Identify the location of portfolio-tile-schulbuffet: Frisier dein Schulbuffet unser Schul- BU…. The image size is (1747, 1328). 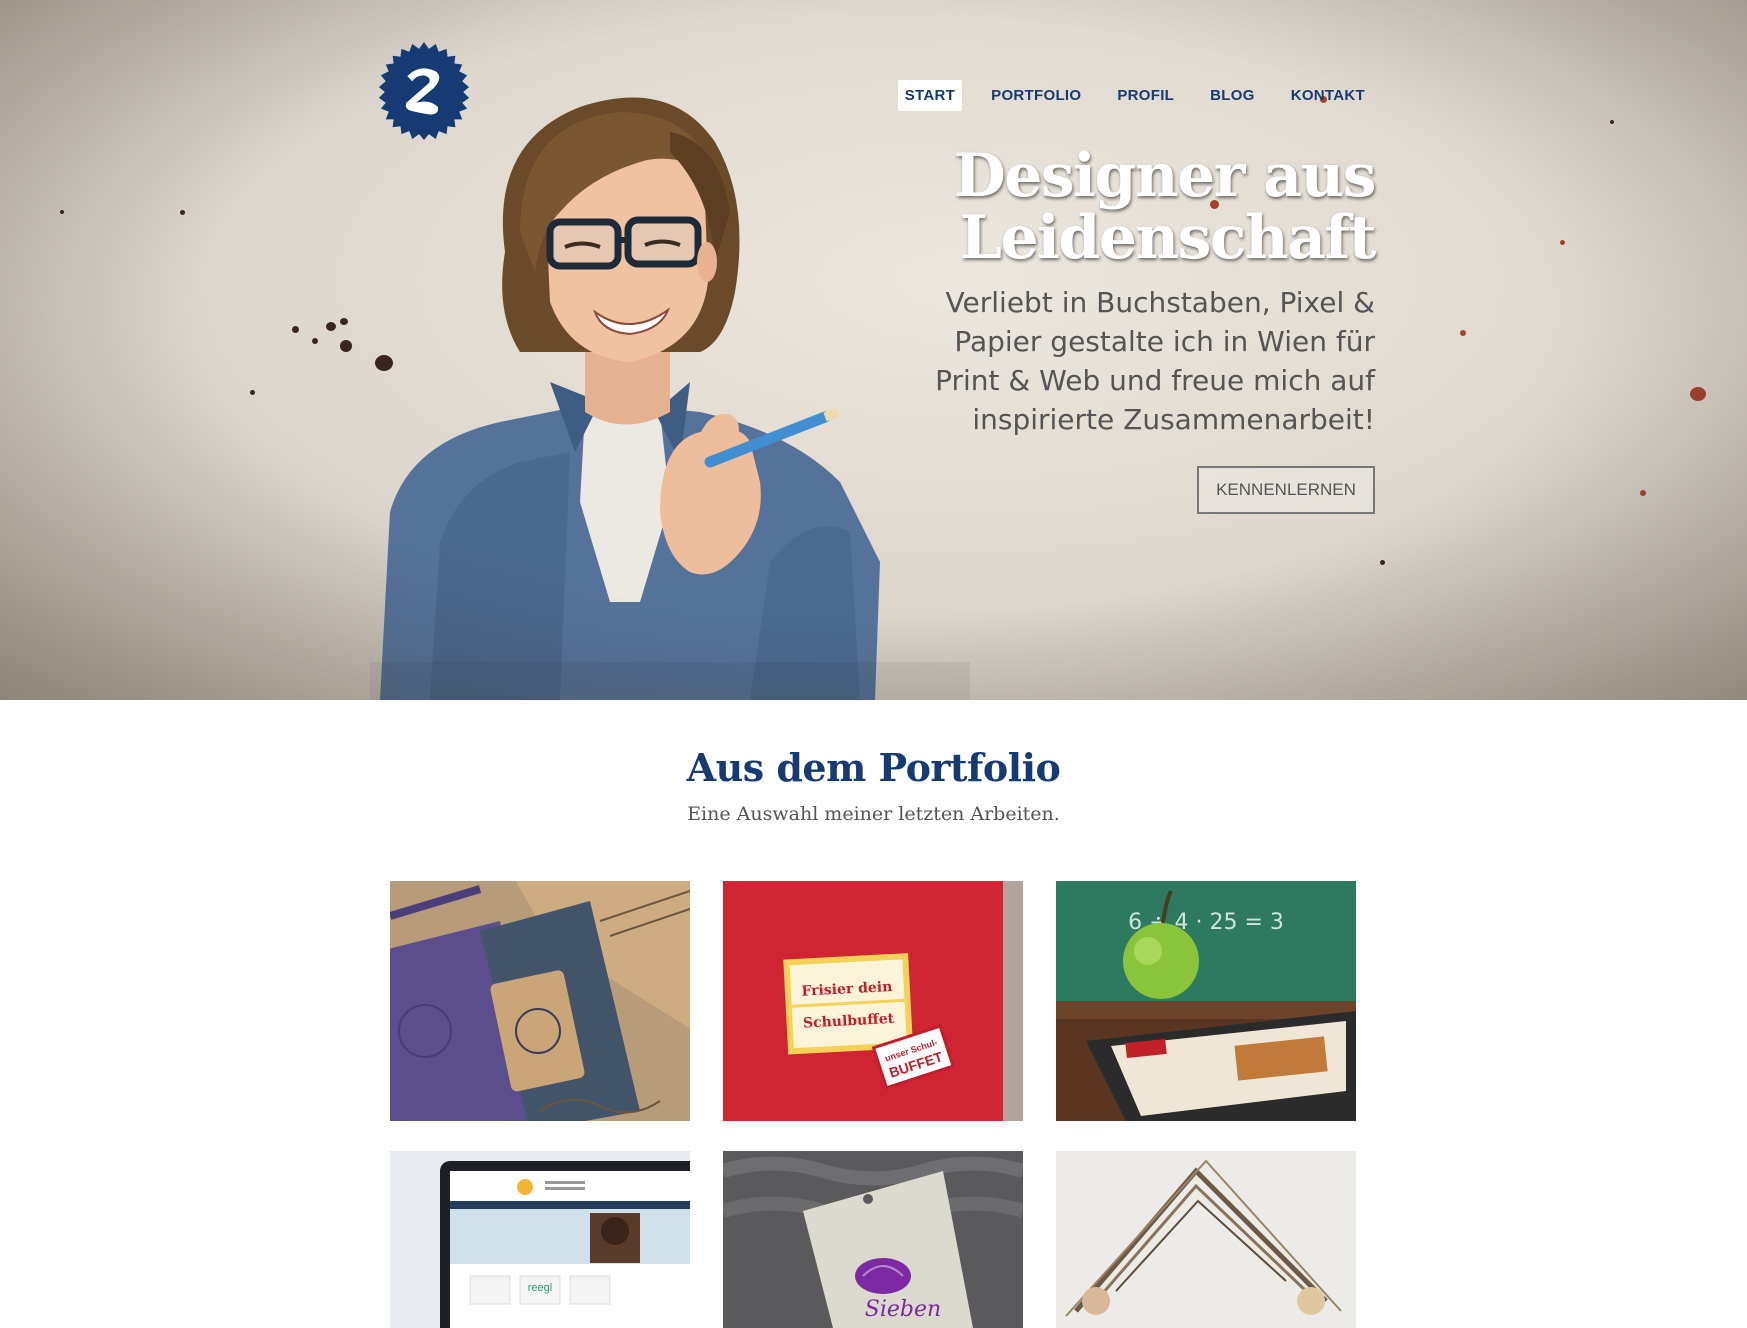
(873, 1001).